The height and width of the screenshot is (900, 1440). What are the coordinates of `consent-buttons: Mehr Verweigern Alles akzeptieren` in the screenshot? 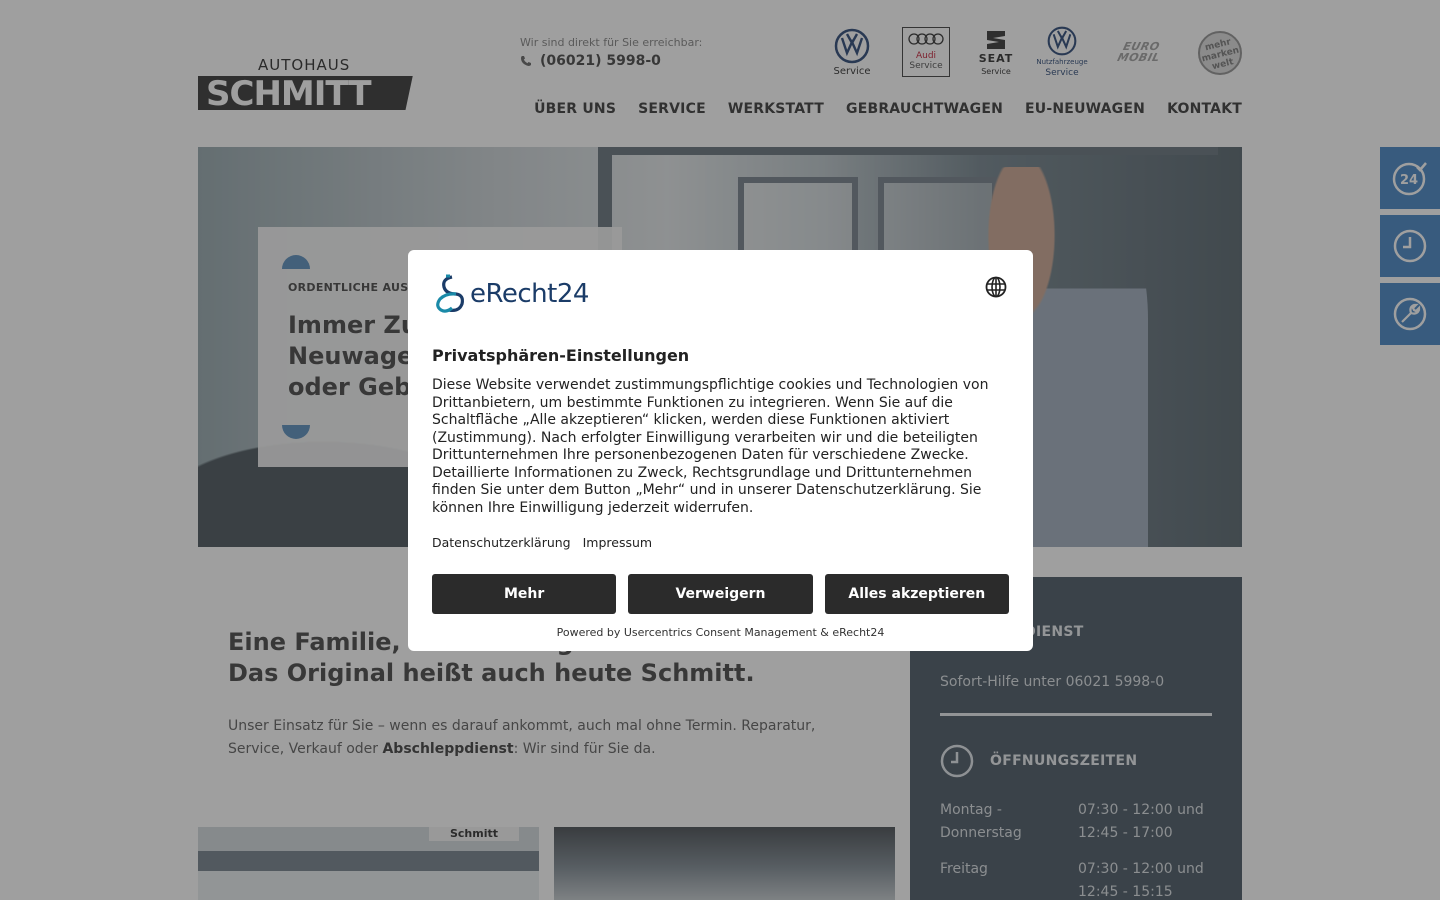 It's located at (720, 594).